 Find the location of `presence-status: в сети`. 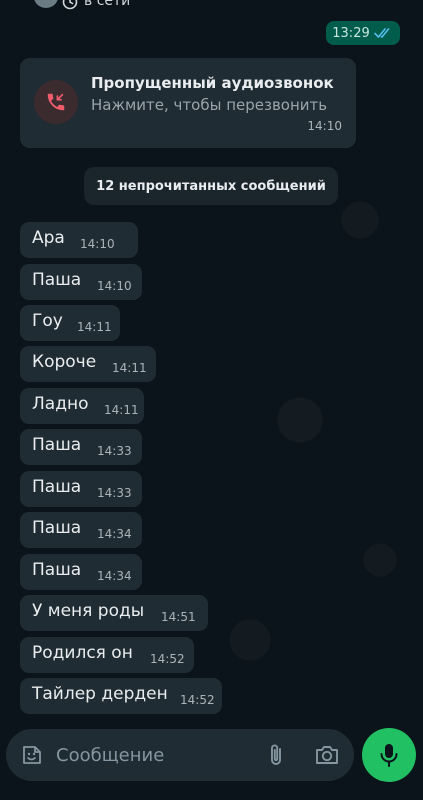

presence-status: в сети is located at coordinates (107, 4).